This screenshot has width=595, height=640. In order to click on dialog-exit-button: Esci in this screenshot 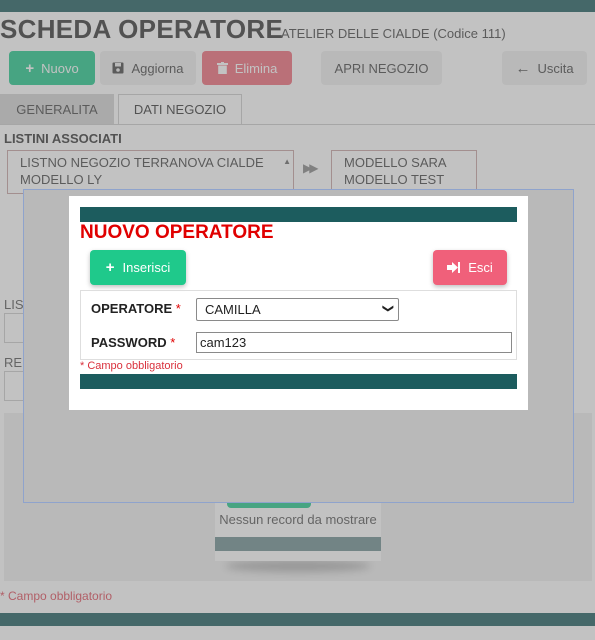, I will do `click(470, 267)`.